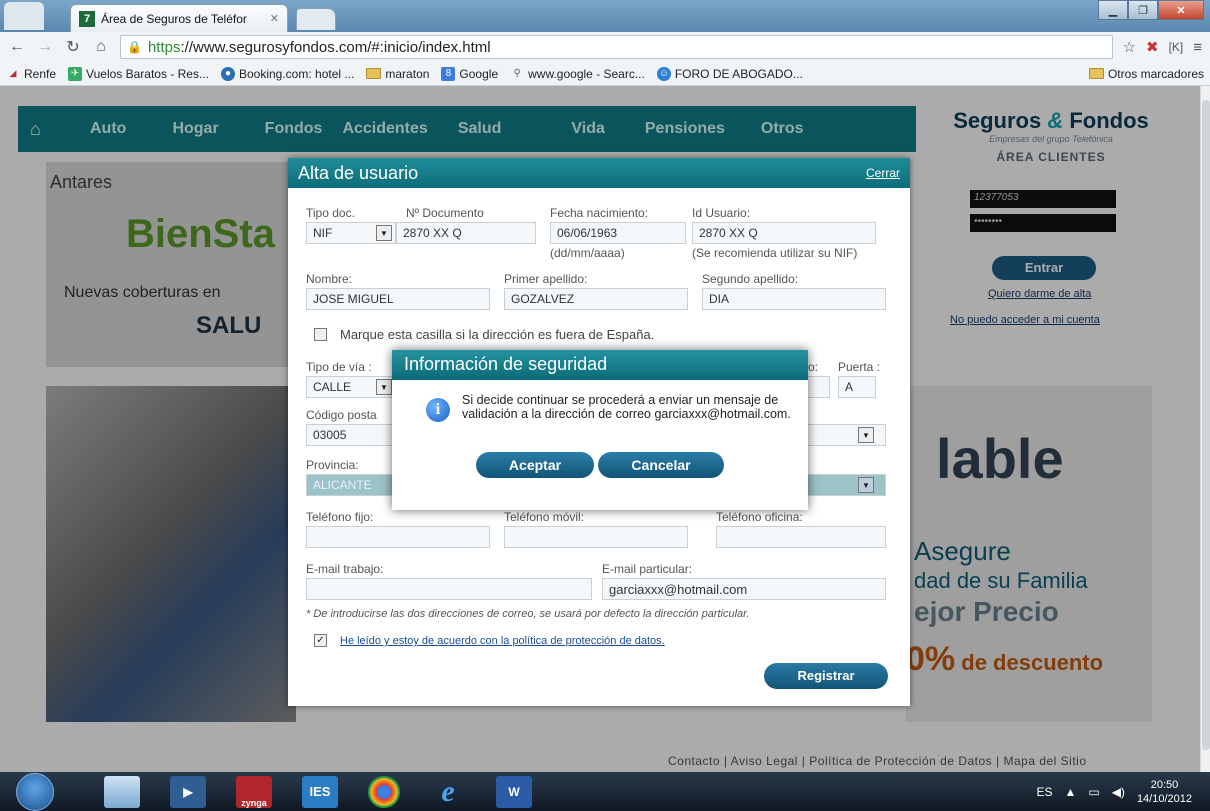  I want to click on info-dialog-title: Información de seguridad, so click(600, 365).